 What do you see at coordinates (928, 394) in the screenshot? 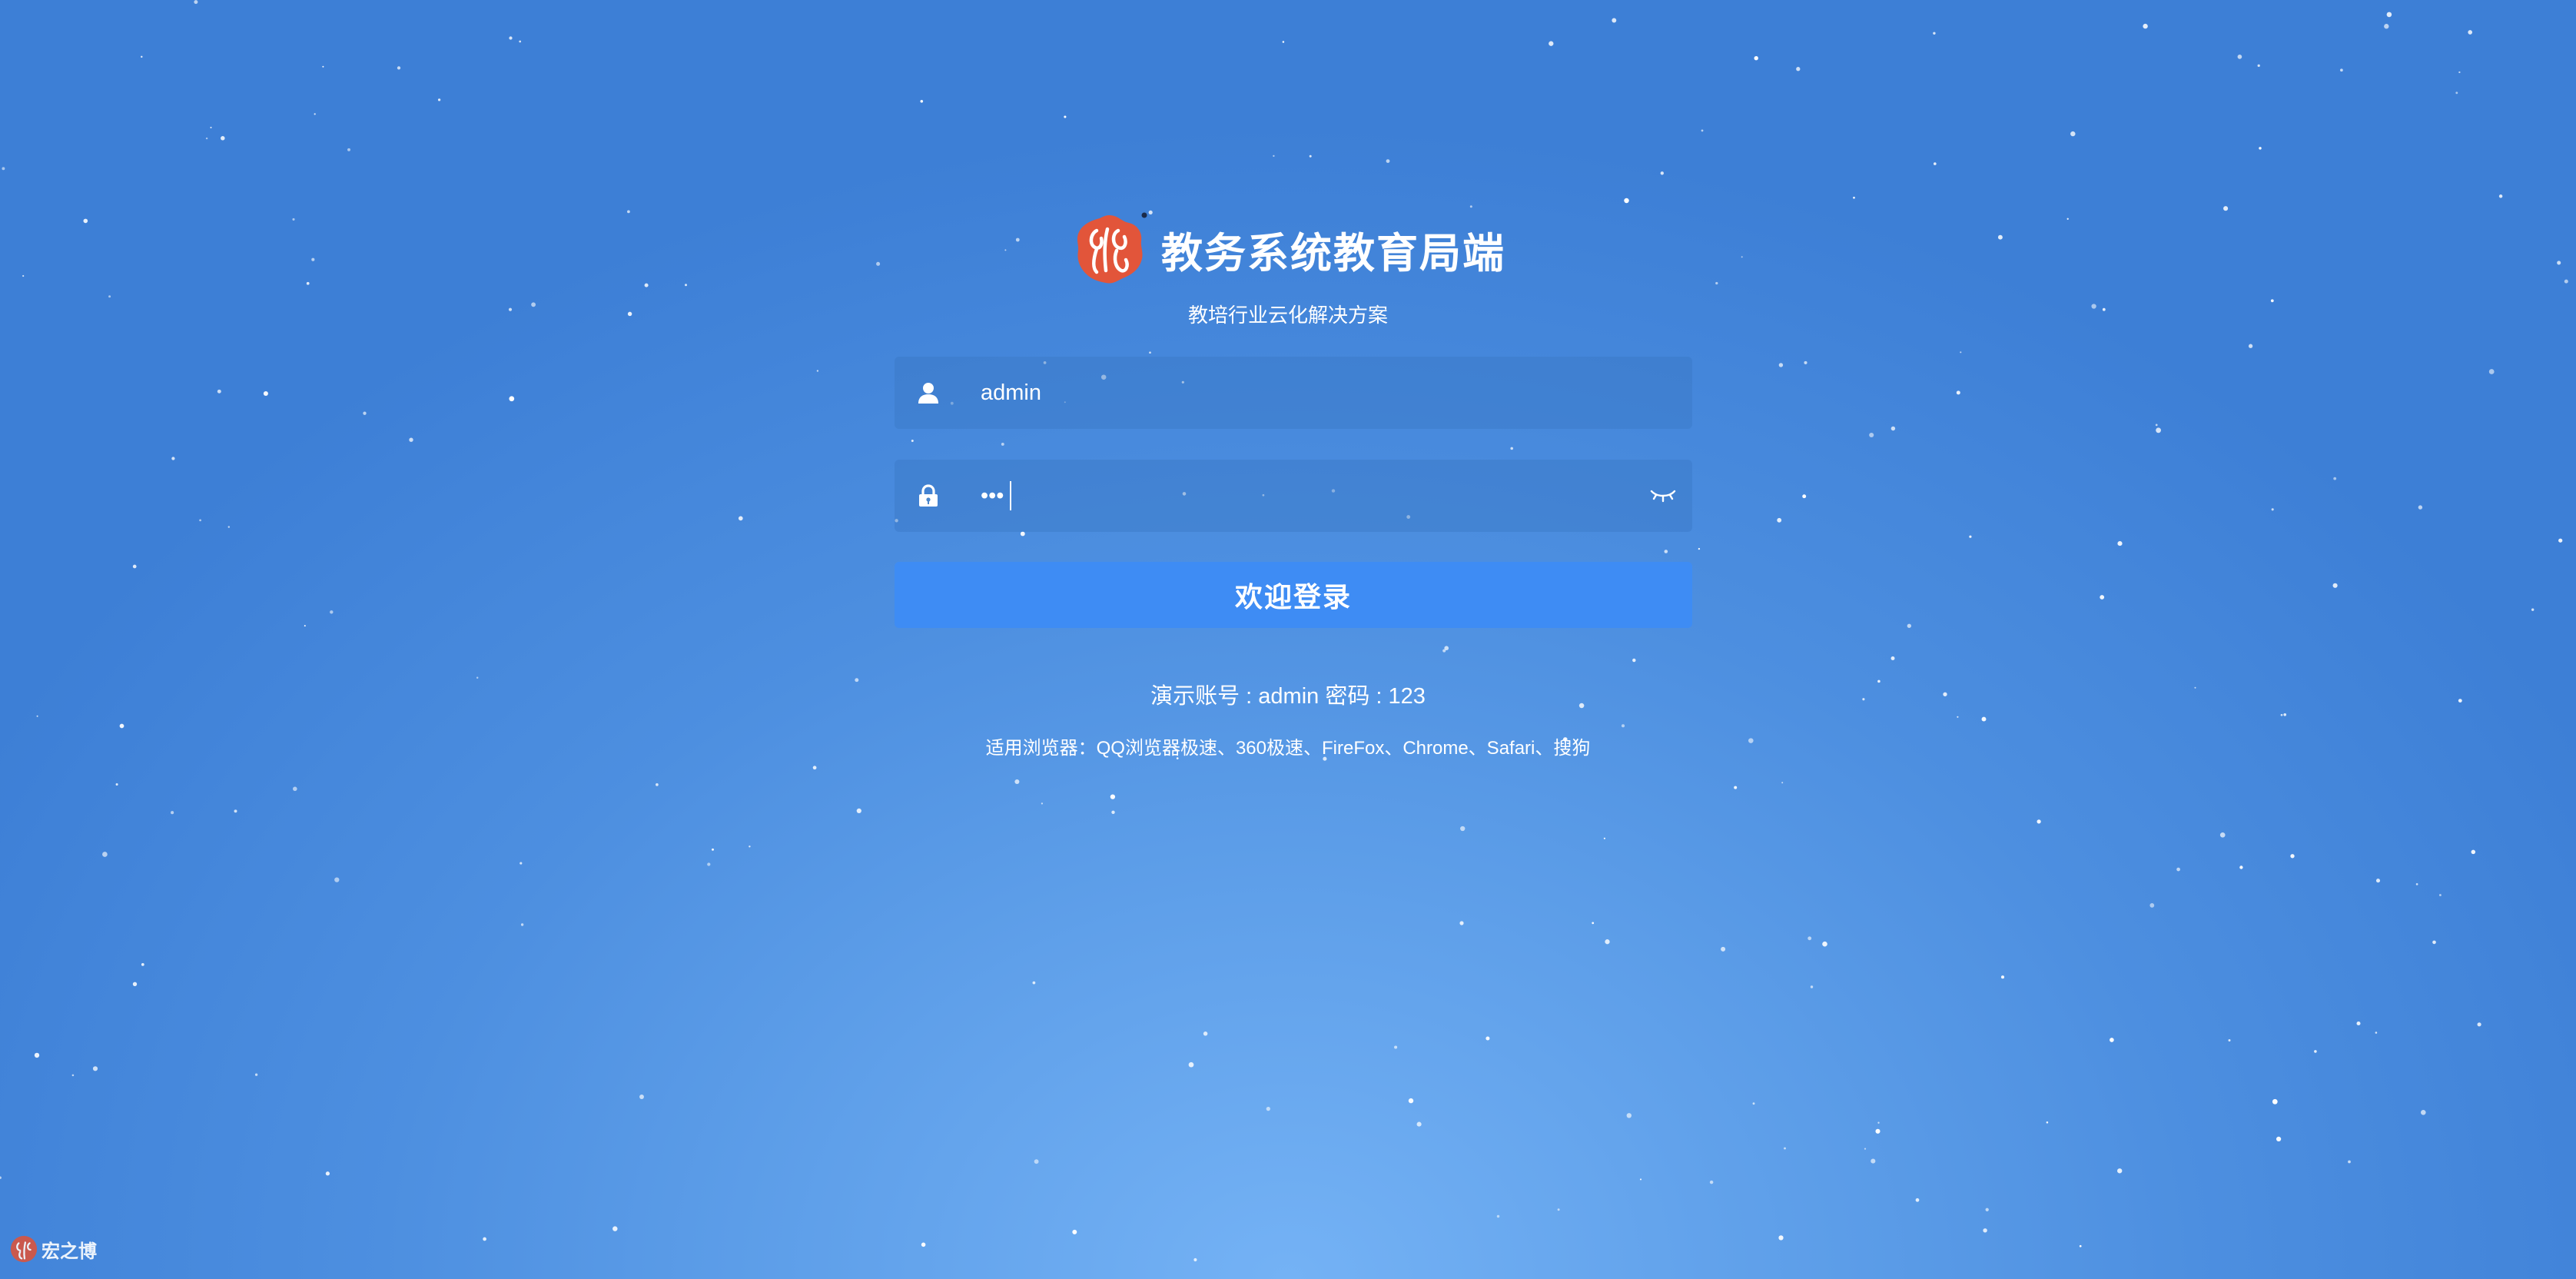
I see `user-icon` at bounding box center [928, 394].